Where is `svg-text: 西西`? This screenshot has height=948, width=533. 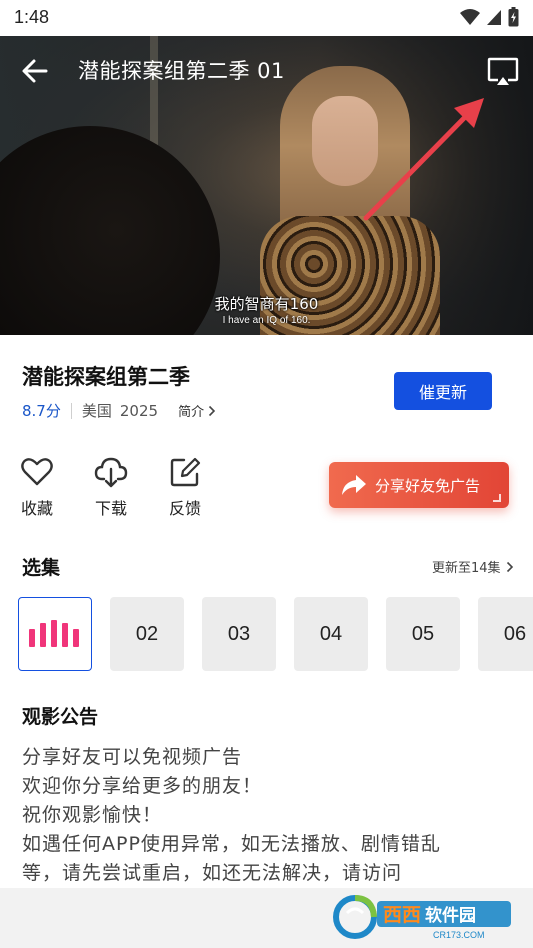
svg-text: 西西 is located at coordinates (402, 915).